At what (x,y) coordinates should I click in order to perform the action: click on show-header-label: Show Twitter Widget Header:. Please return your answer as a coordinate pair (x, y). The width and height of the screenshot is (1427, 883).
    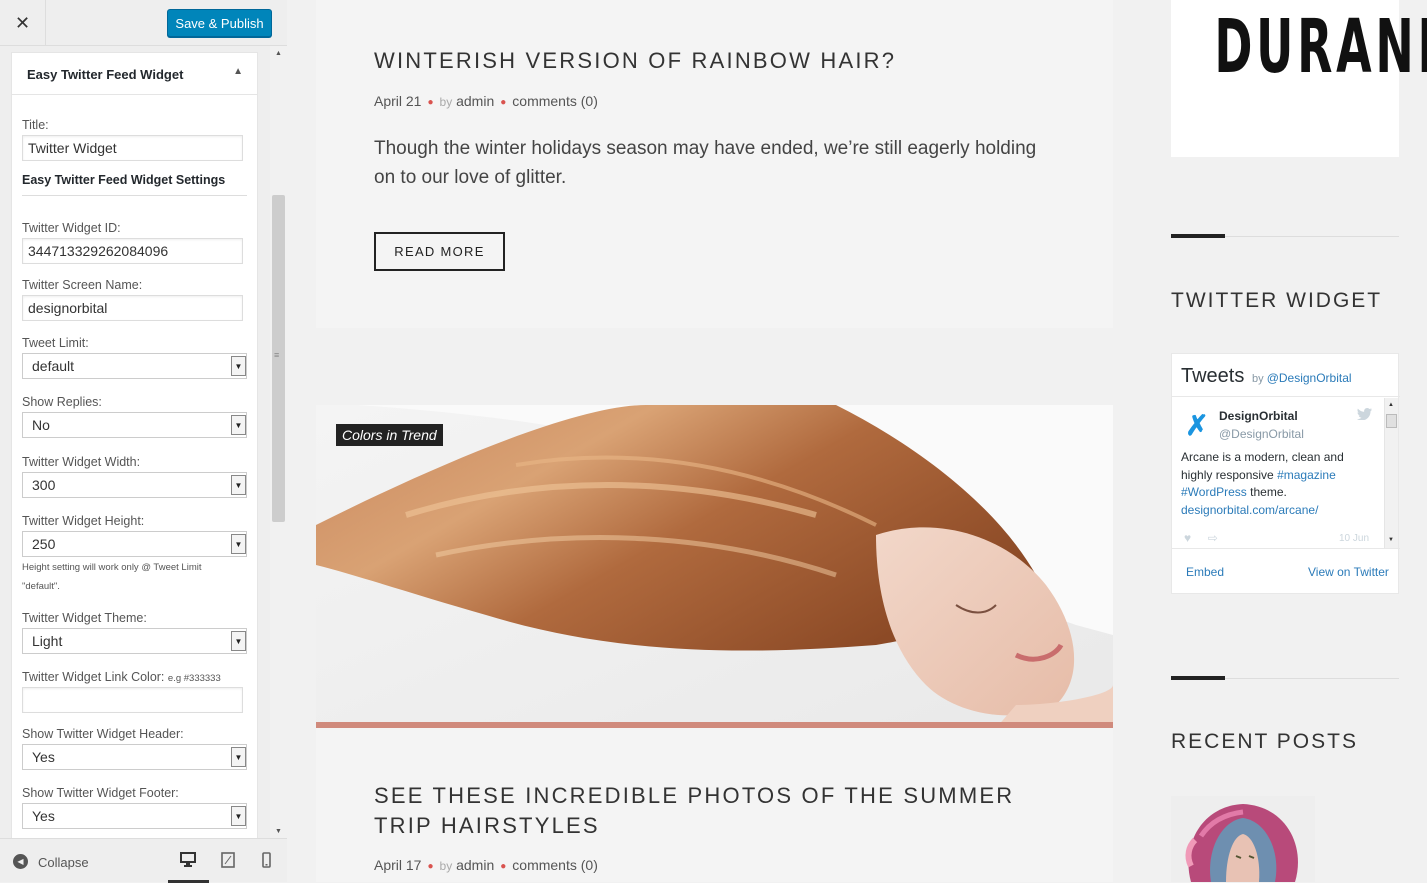
    Looking at the image, I should click on (103, 734).